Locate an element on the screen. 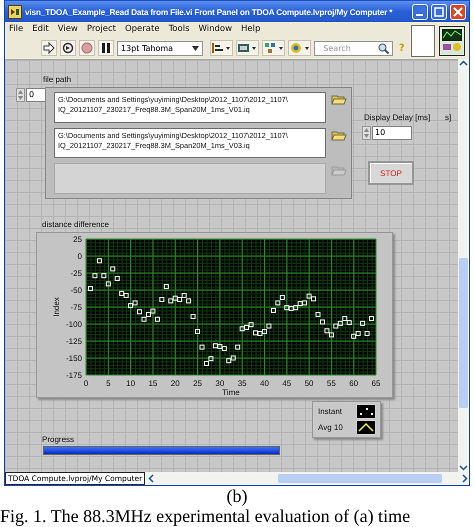 The width and height of the screenshot is (474, 527). minimize-icon is located at coordinates (419, 15).